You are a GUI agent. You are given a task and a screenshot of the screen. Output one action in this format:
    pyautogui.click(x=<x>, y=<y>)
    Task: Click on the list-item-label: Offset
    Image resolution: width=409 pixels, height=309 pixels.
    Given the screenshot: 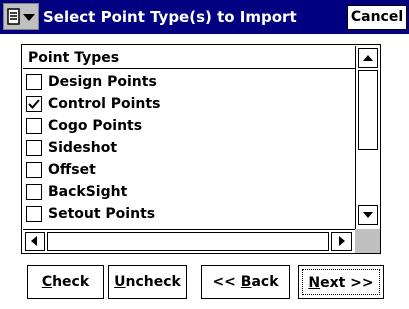 What is the action you would take?
    pyautogui.click(x=72, y=170)
    